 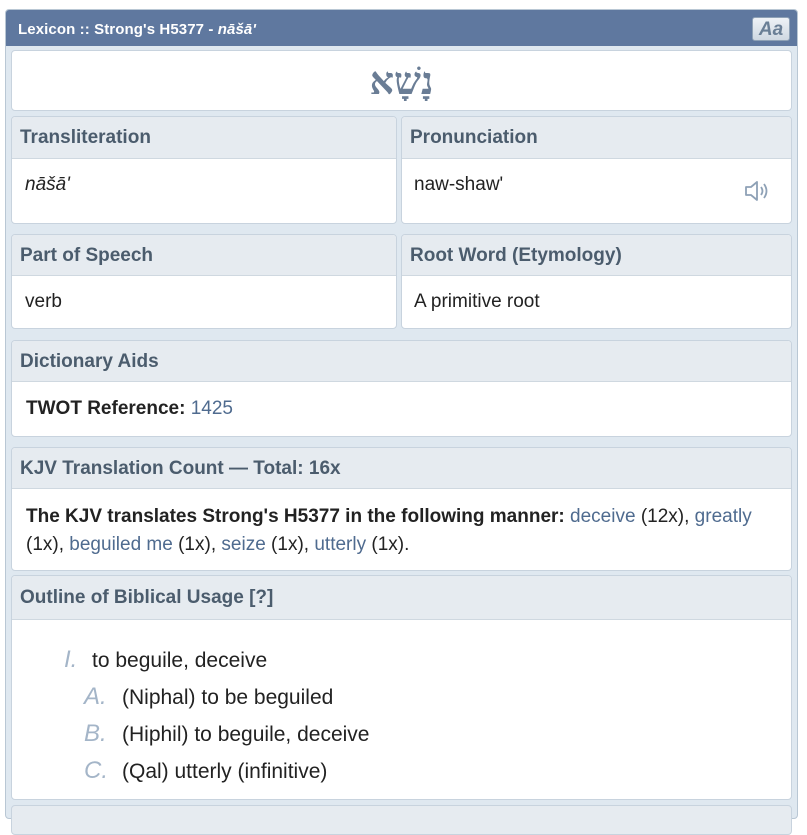 I want to click on outline-item-text: to beguile, deceive, so click(x=180, y=660).